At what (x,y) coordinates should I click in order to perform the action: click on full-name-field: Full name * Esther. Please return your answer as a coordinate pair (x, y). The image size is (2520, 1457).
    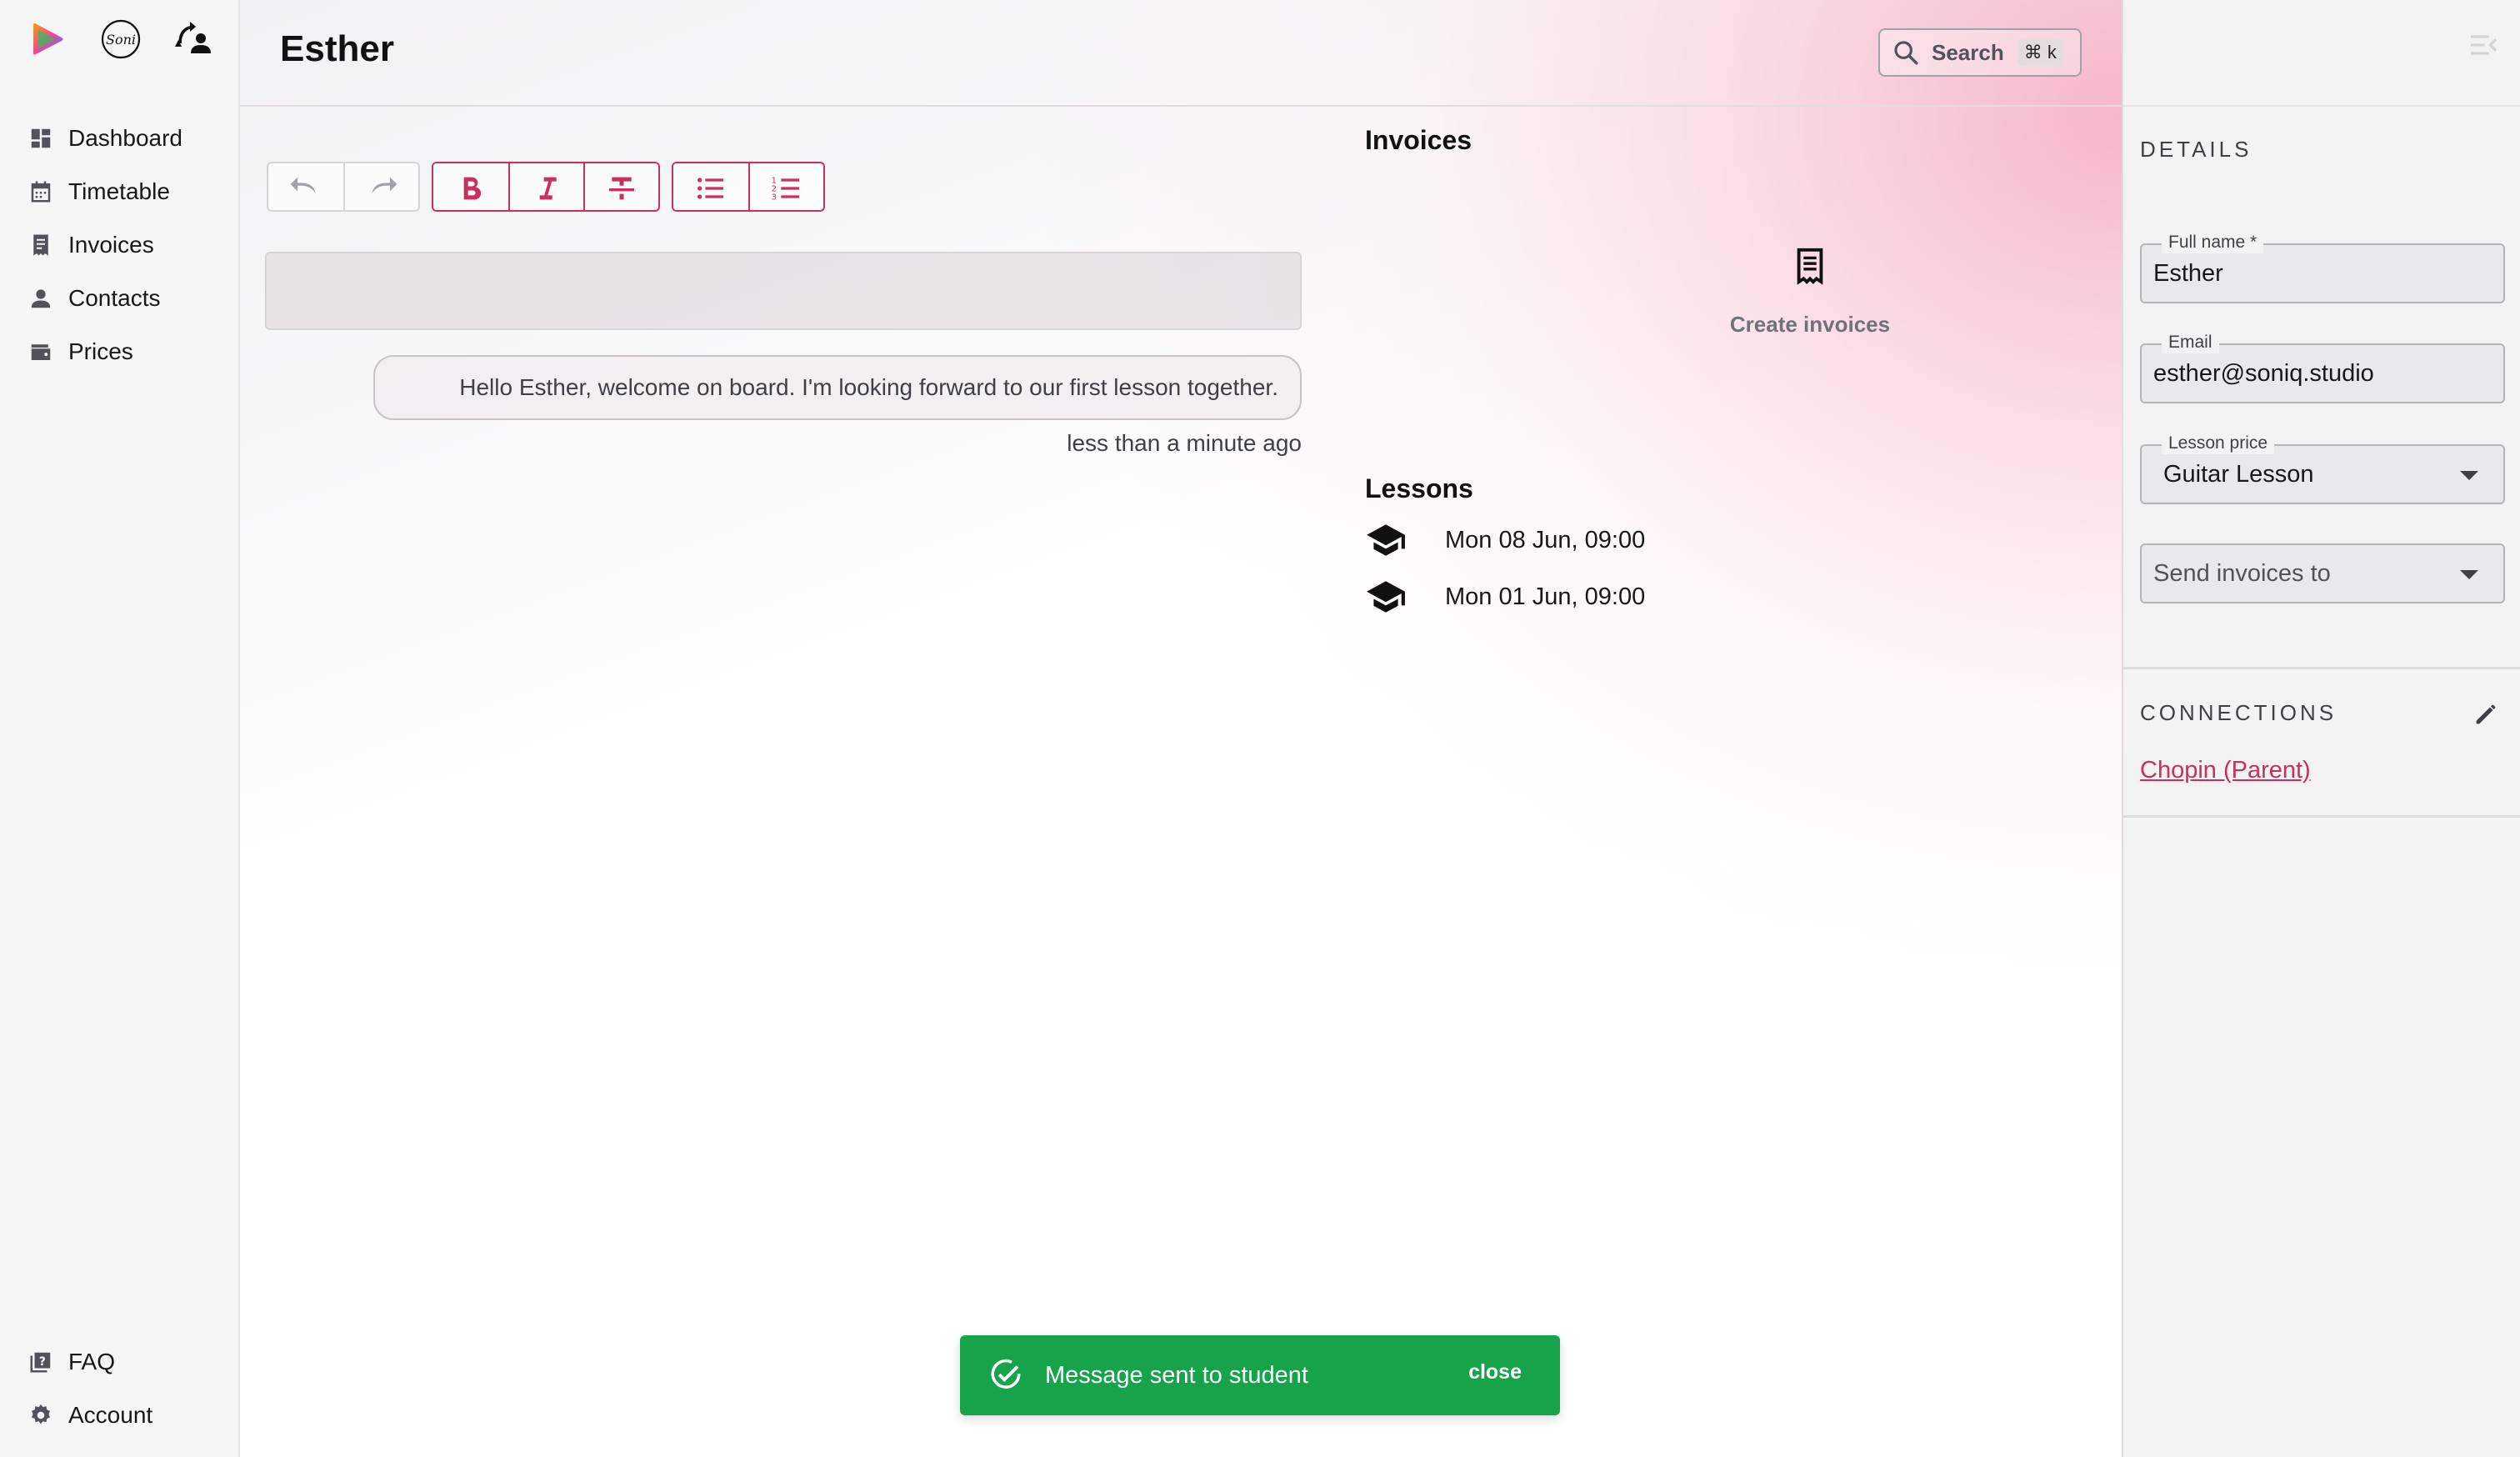
    Looking at the image, I should click on (2322, 267).